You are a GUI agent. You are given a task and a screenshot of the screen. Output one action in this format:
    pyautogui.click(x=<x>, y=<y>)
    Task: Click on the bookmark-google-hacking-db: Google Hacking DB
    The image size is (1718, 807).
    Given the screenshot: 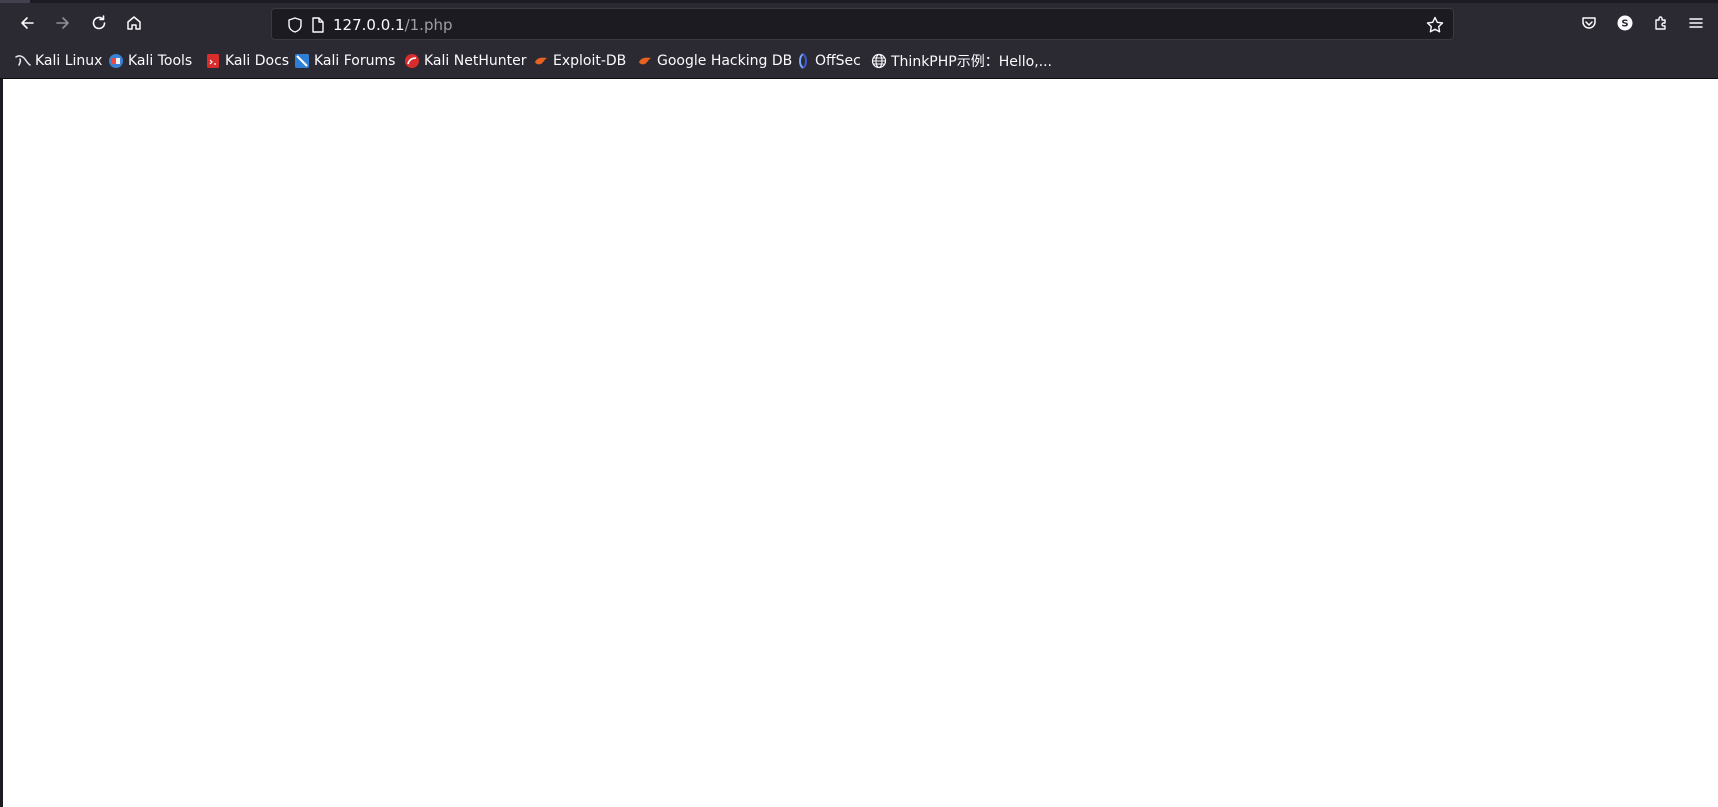 What is the action you would take?
    pyautogui.click(x=714, y=61)
    